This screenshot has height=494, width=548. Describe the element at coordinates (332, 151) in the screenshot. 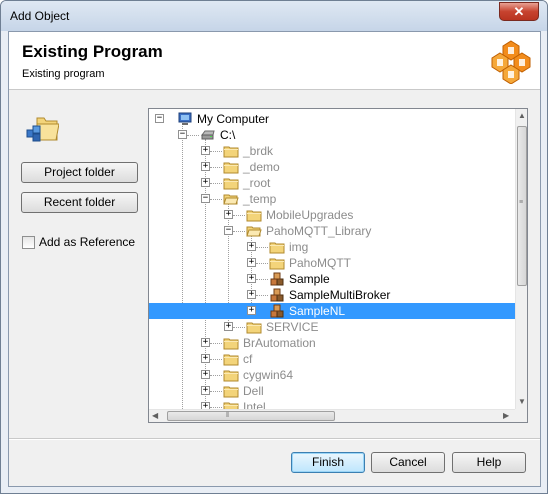

I see `tree-node-brdk: + _brdk` at that location.